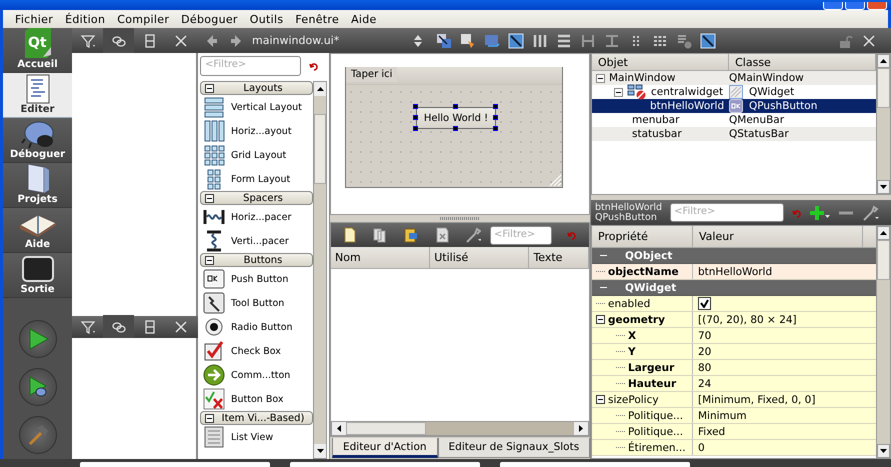  Describe the element at coordinates (642, 236) in the screenshot. I see `column-header: Propriété` at that location.